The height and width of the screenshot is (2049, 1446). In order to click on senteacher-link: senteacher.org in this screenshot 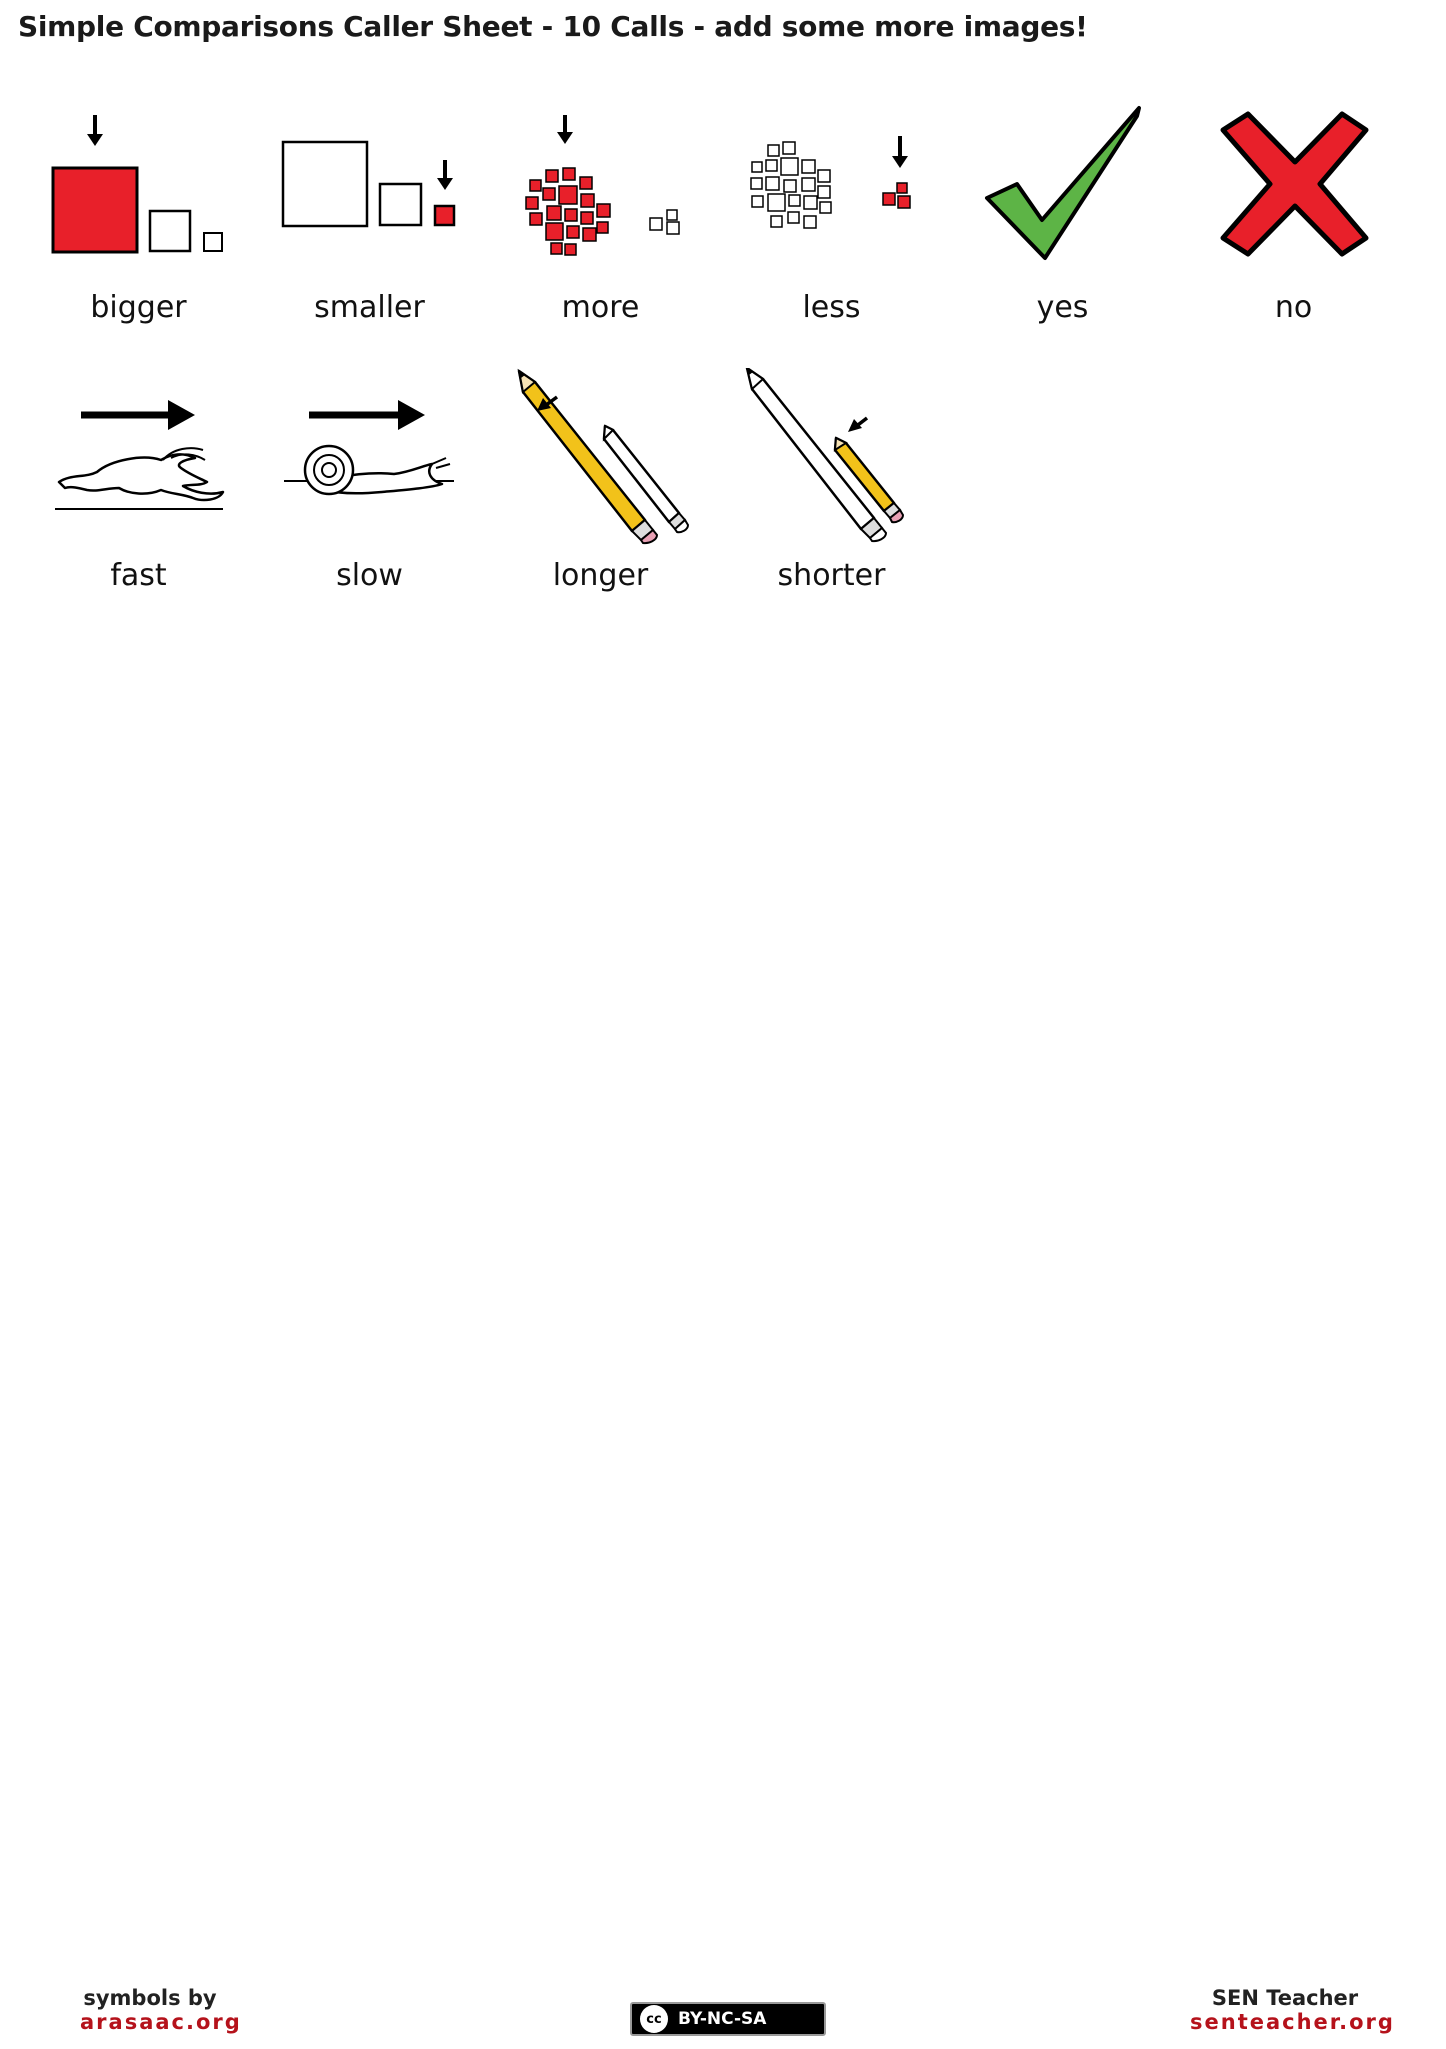, I will do `click(1291, 2022)`.